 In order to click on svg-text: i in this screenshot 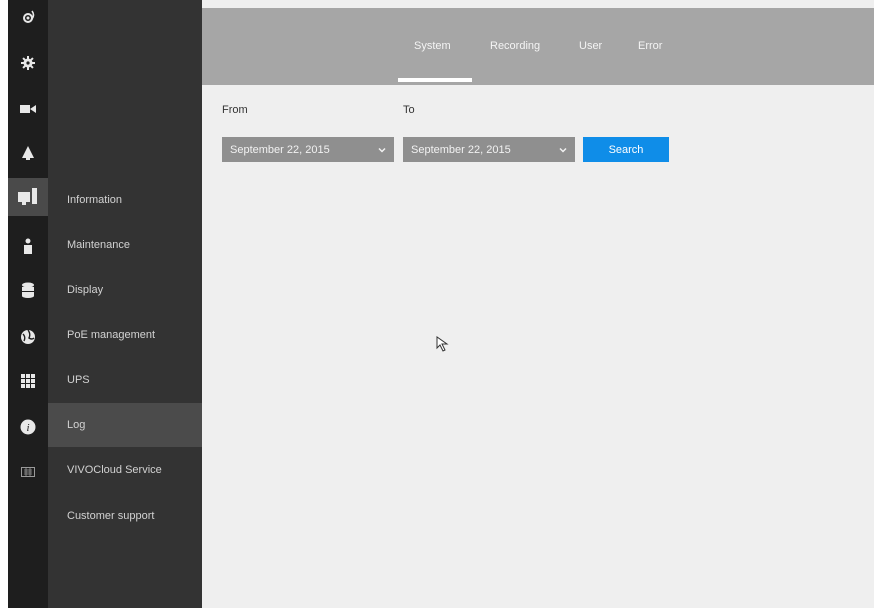, I will do `click(27, 428)`.